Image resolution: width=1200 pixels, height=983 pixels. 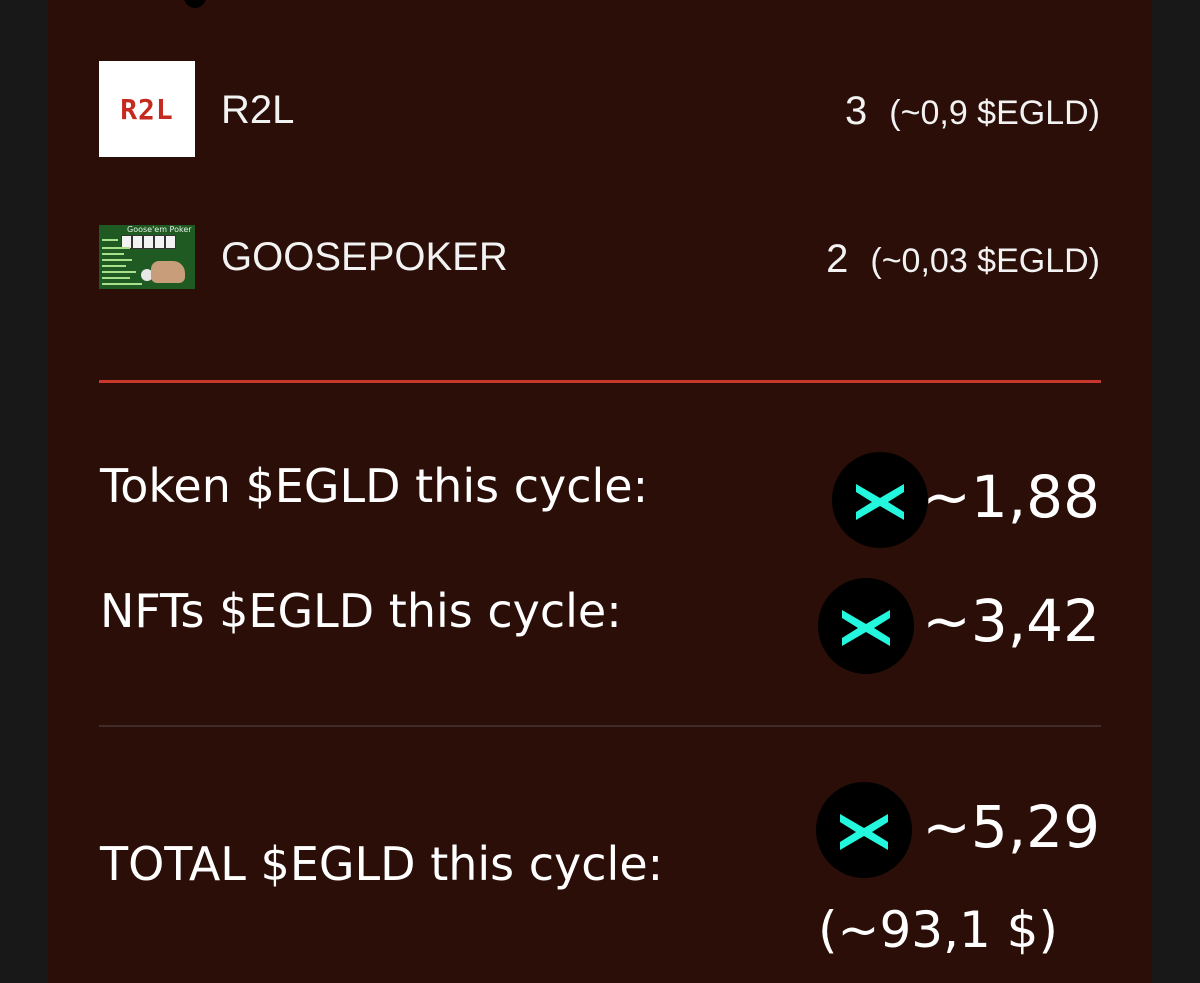 I want to click on asset-row-r2l: R2L R2L 3 (~0,9 $EGLD), so click(x=599, y=109).